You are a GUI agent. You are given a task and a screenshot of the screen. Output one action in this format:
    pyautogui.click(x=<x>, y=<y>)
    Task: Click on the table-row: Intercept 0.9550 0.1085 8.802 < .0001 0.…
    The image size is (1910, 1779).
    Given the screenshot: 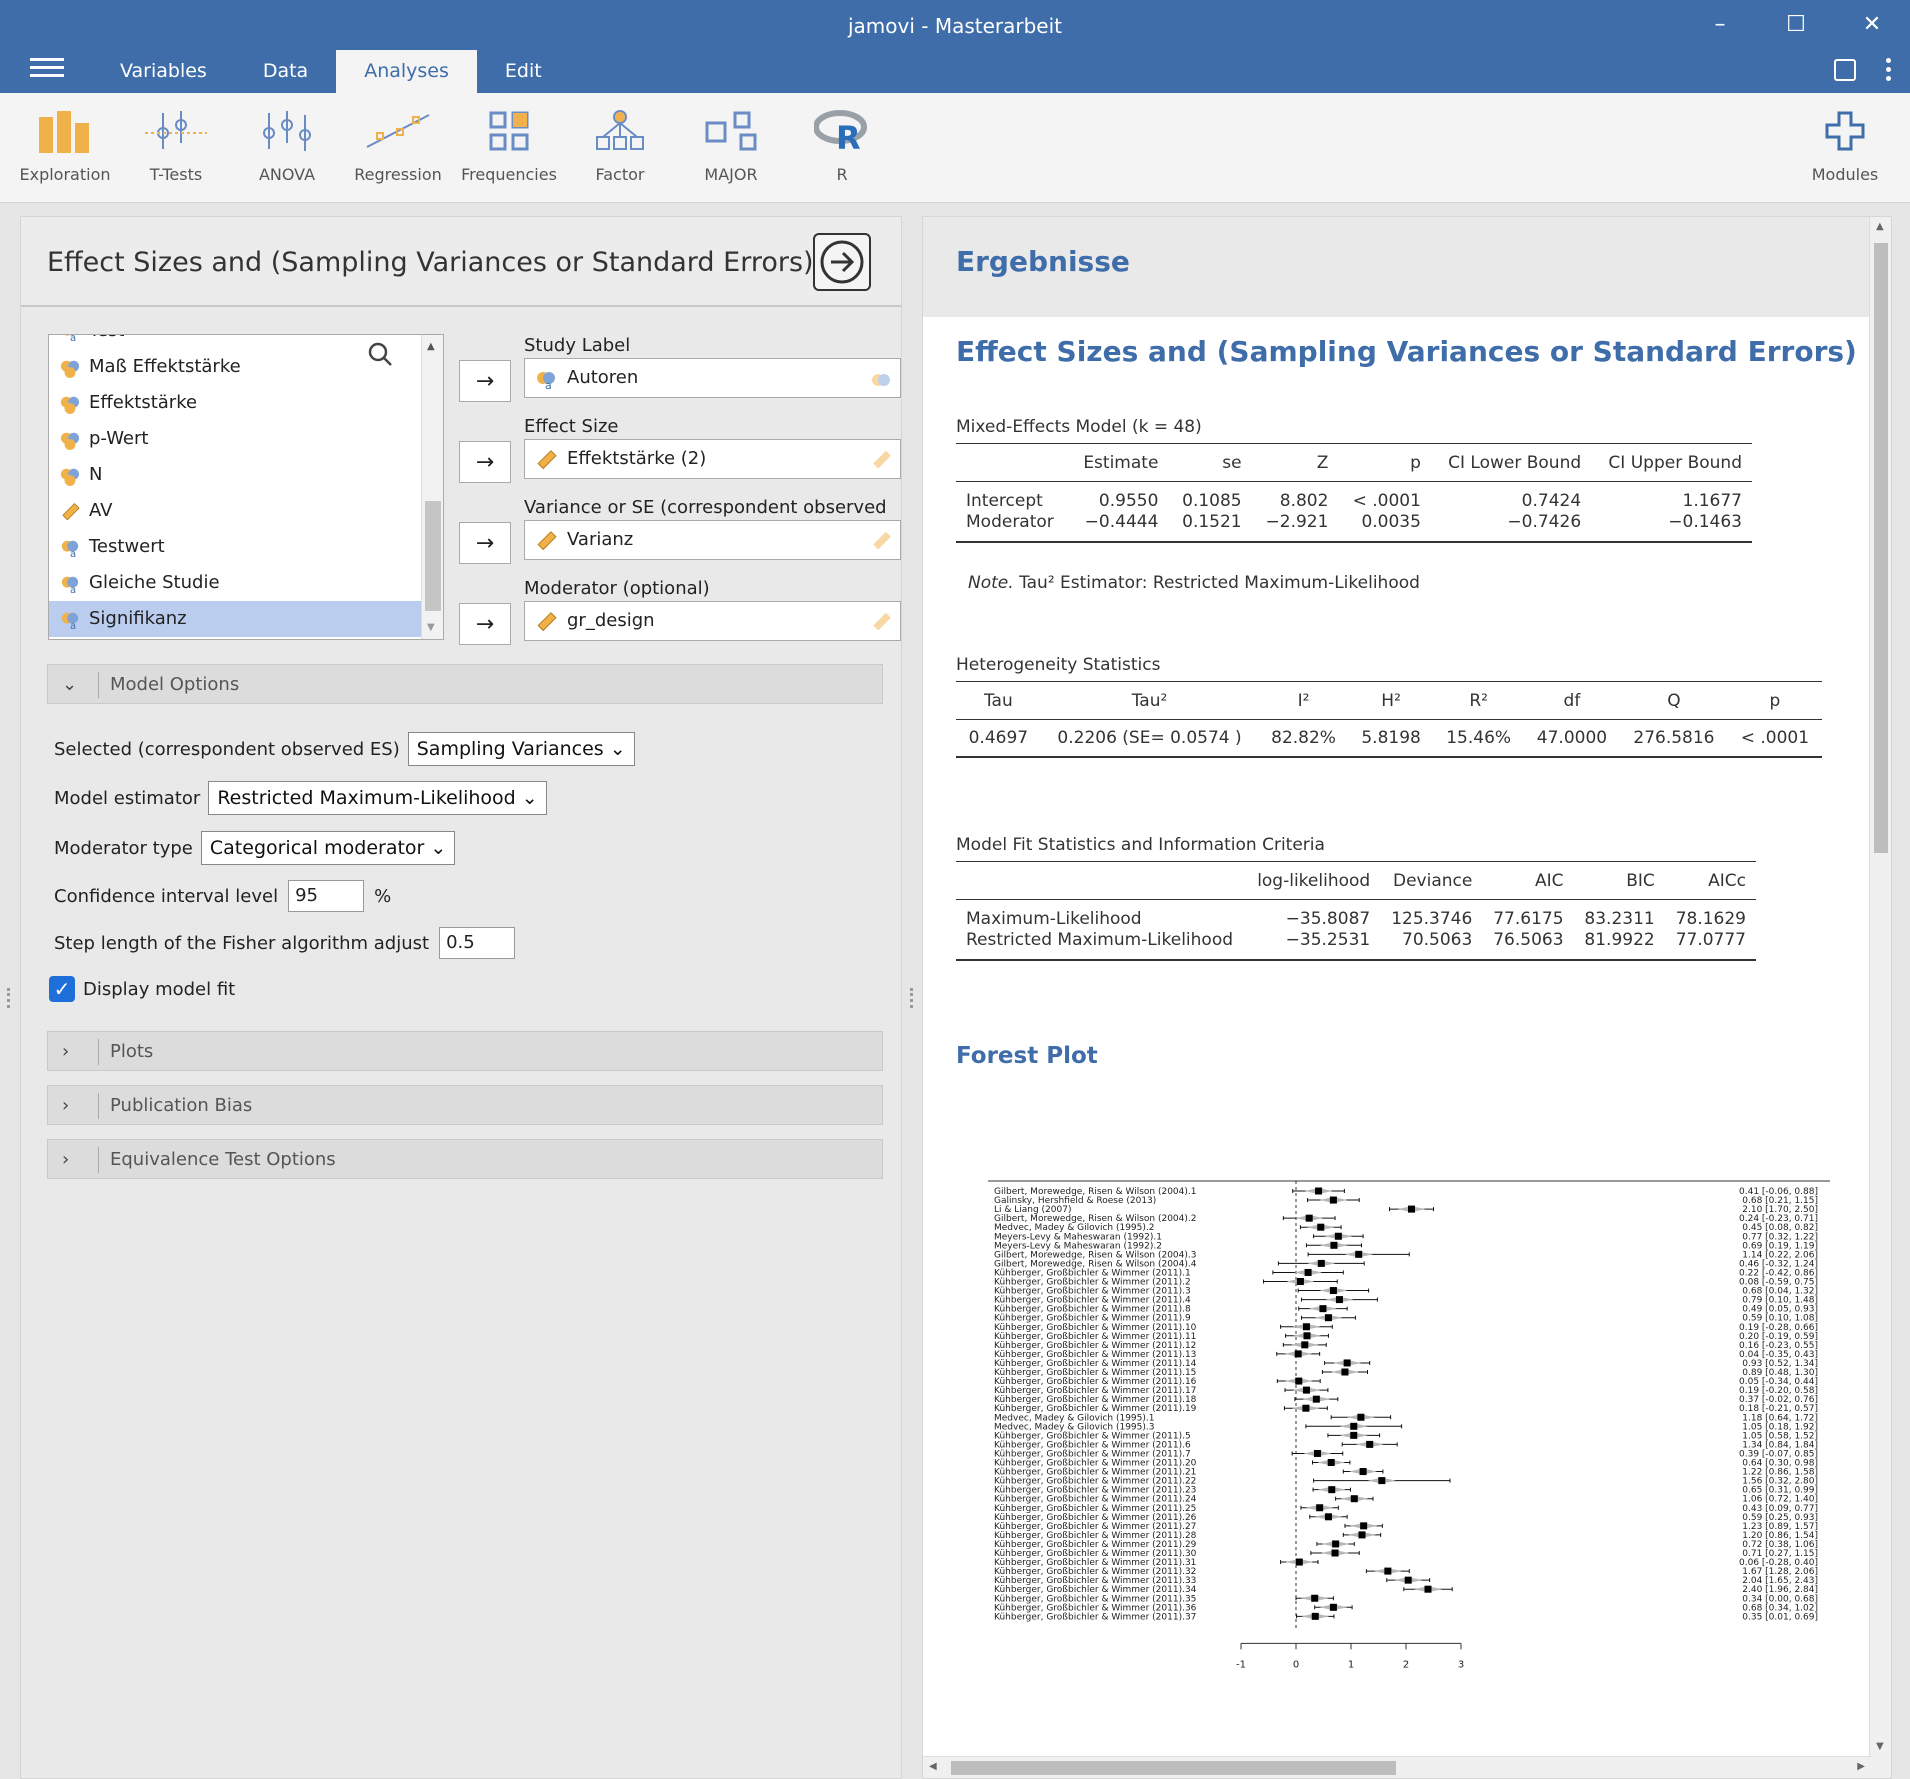 What is the action you would take?
    pyautogui.click(x=1354, y=500)
    